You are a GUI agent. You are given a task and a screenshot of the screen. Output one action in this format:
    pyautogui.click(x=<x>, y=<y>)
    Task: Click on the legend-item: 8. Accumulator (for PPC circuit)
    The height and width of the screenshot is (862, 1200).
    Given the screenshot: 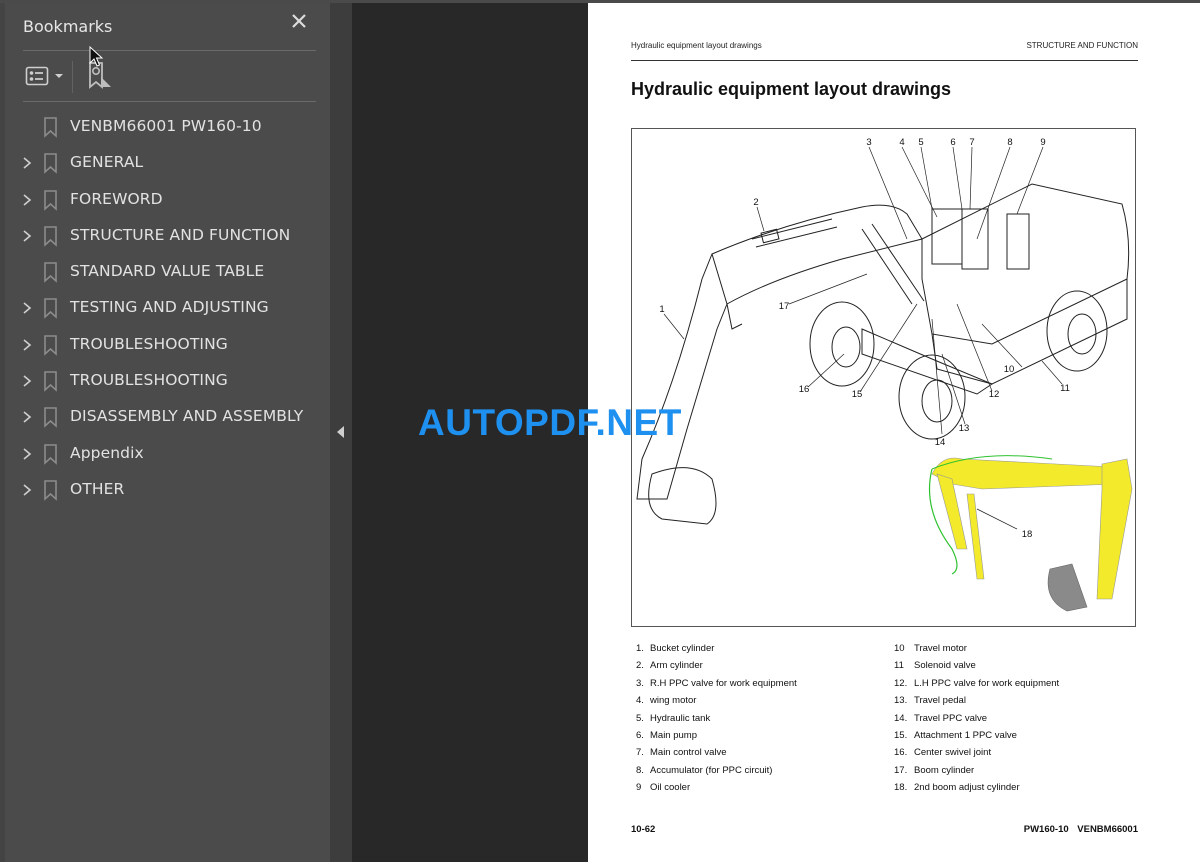 What is the action you would take?
    pyautogui.click(x=716, y=773)
    